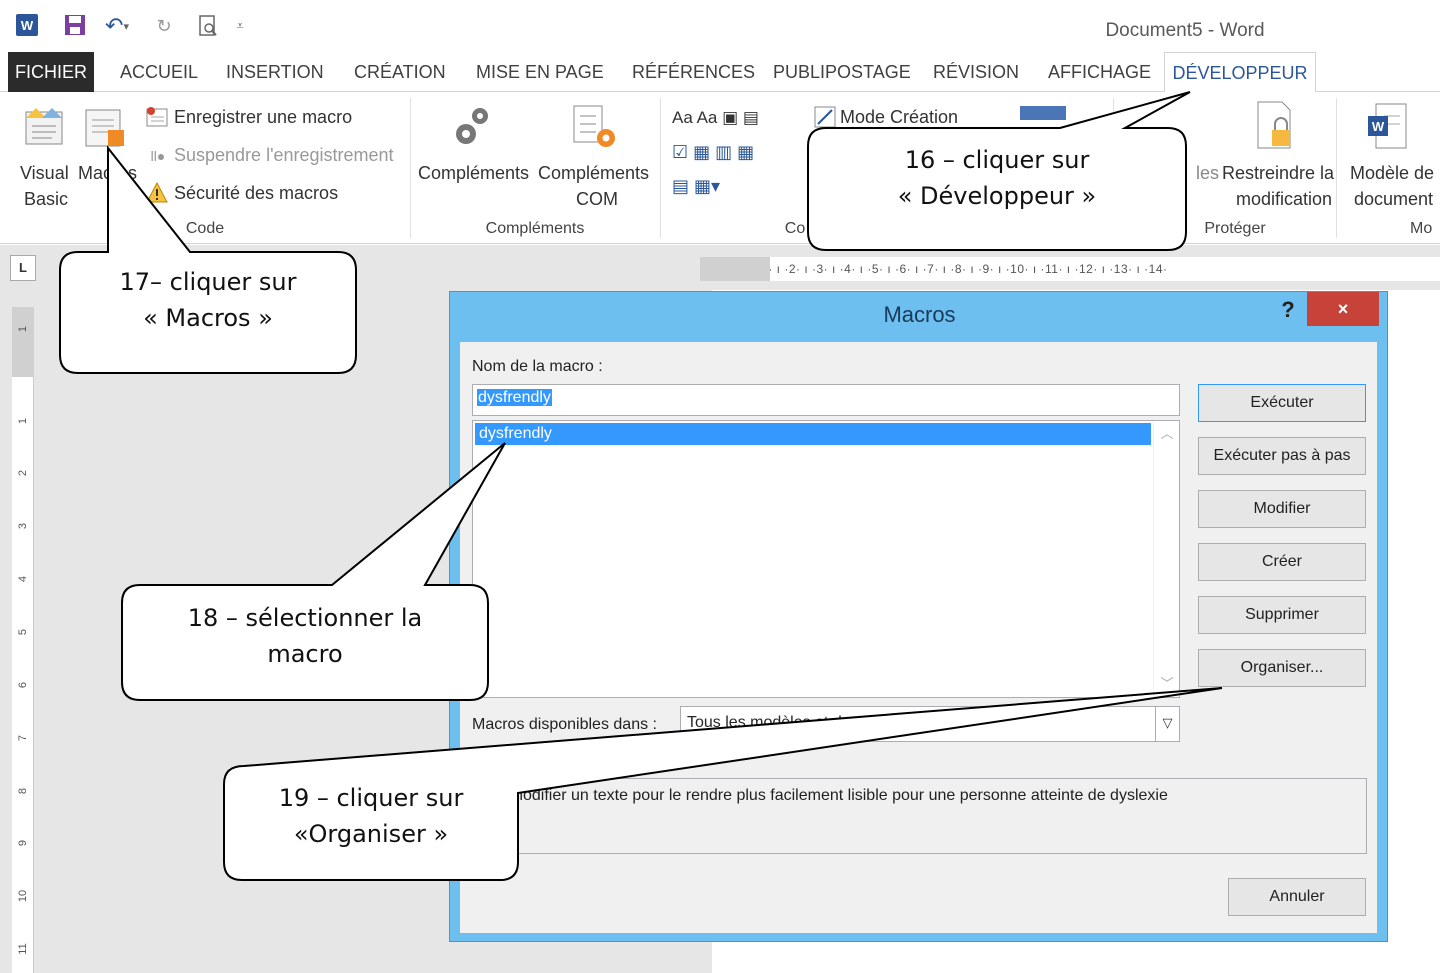  I want to click on tab-accueil: ACCUEIL, so click(159, 72).